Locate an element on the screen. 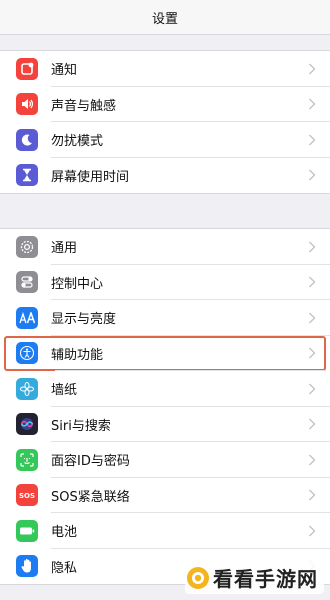  settings-row-control-center: 控制中心 is located at coordinates (165, 282).